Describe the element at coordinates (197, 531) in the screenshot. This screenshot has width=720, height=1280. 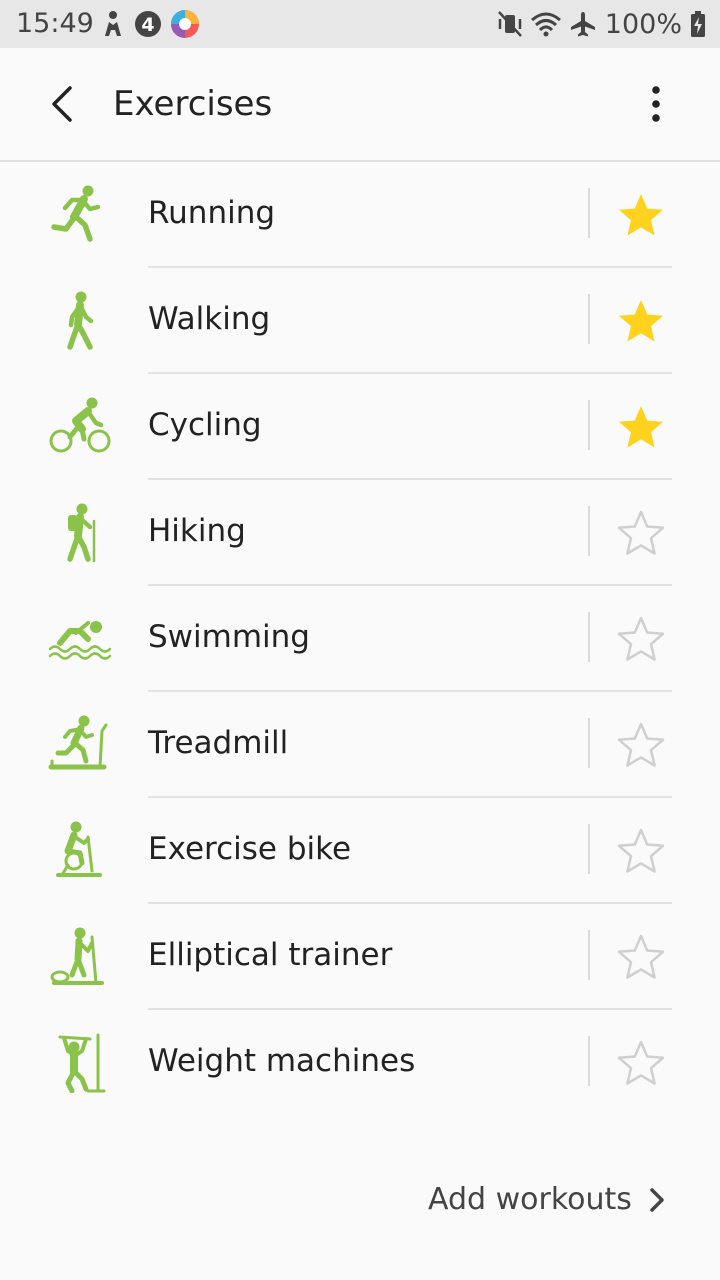
I see `exercise-label: Hiking` at that location.